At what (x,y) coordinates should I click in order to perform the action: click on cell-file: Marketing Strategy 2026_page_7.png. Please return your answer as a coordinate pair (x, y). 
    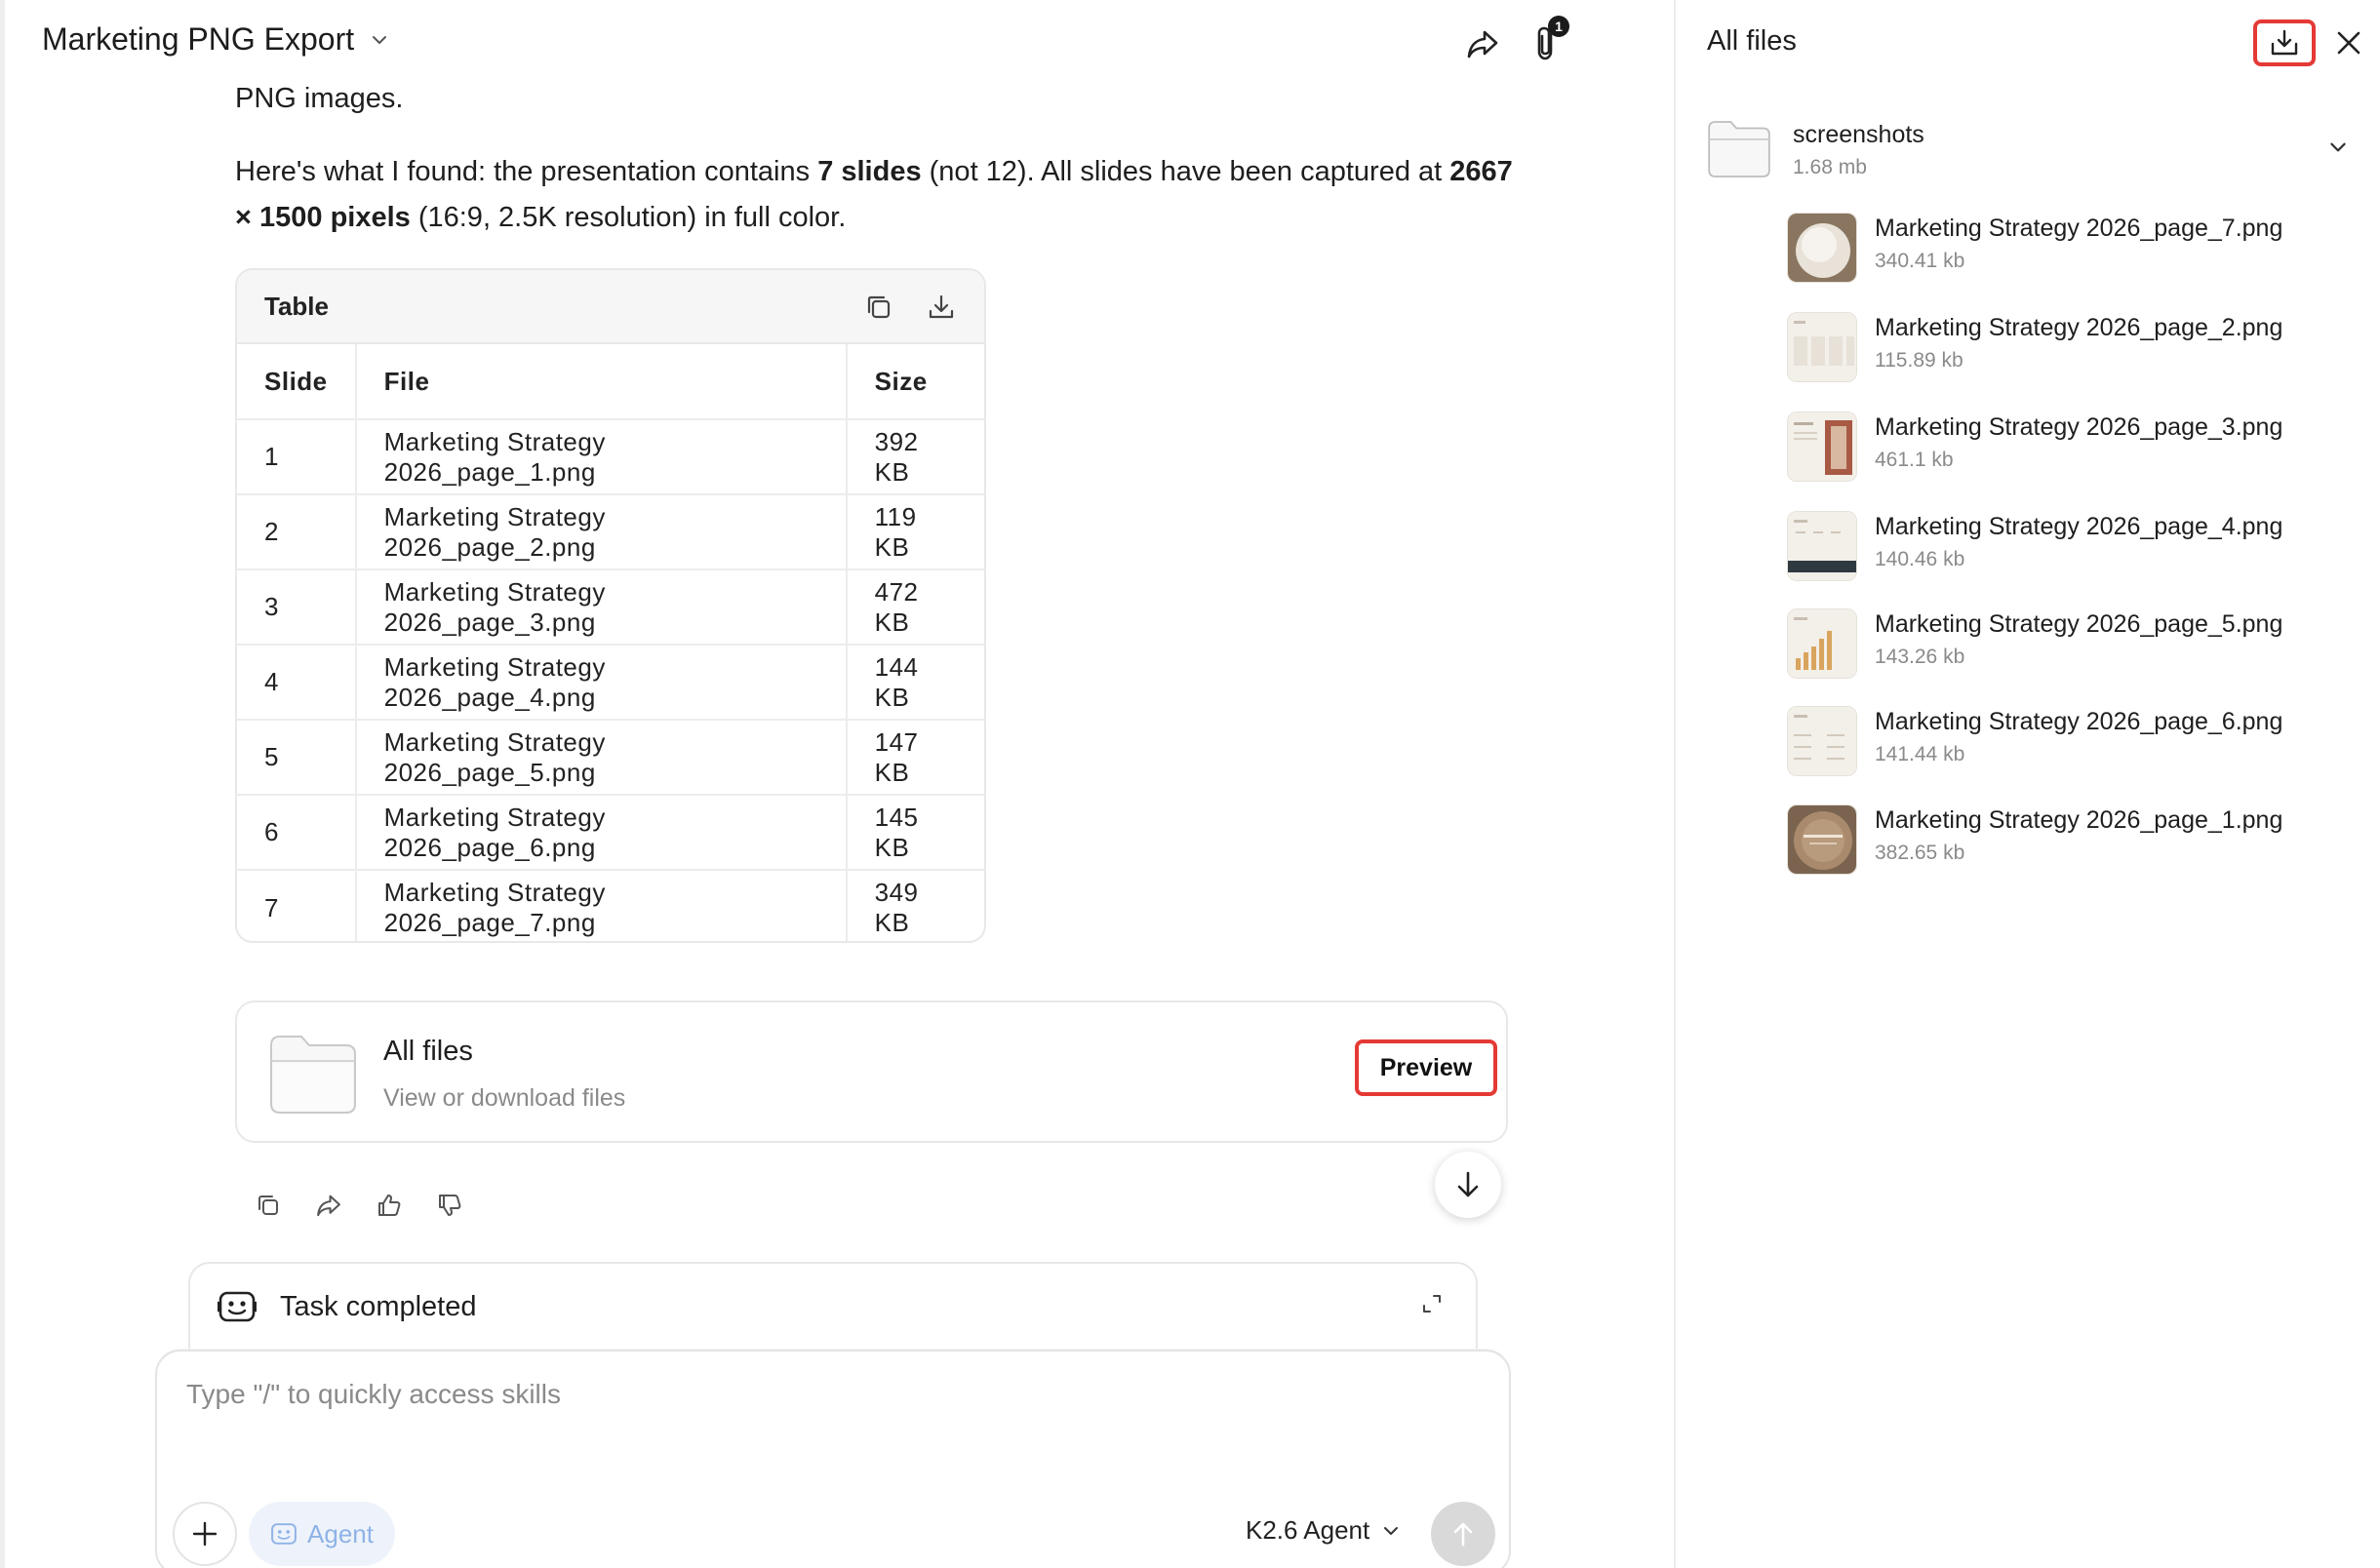
    Looking at the image, I should click on (601, 905).